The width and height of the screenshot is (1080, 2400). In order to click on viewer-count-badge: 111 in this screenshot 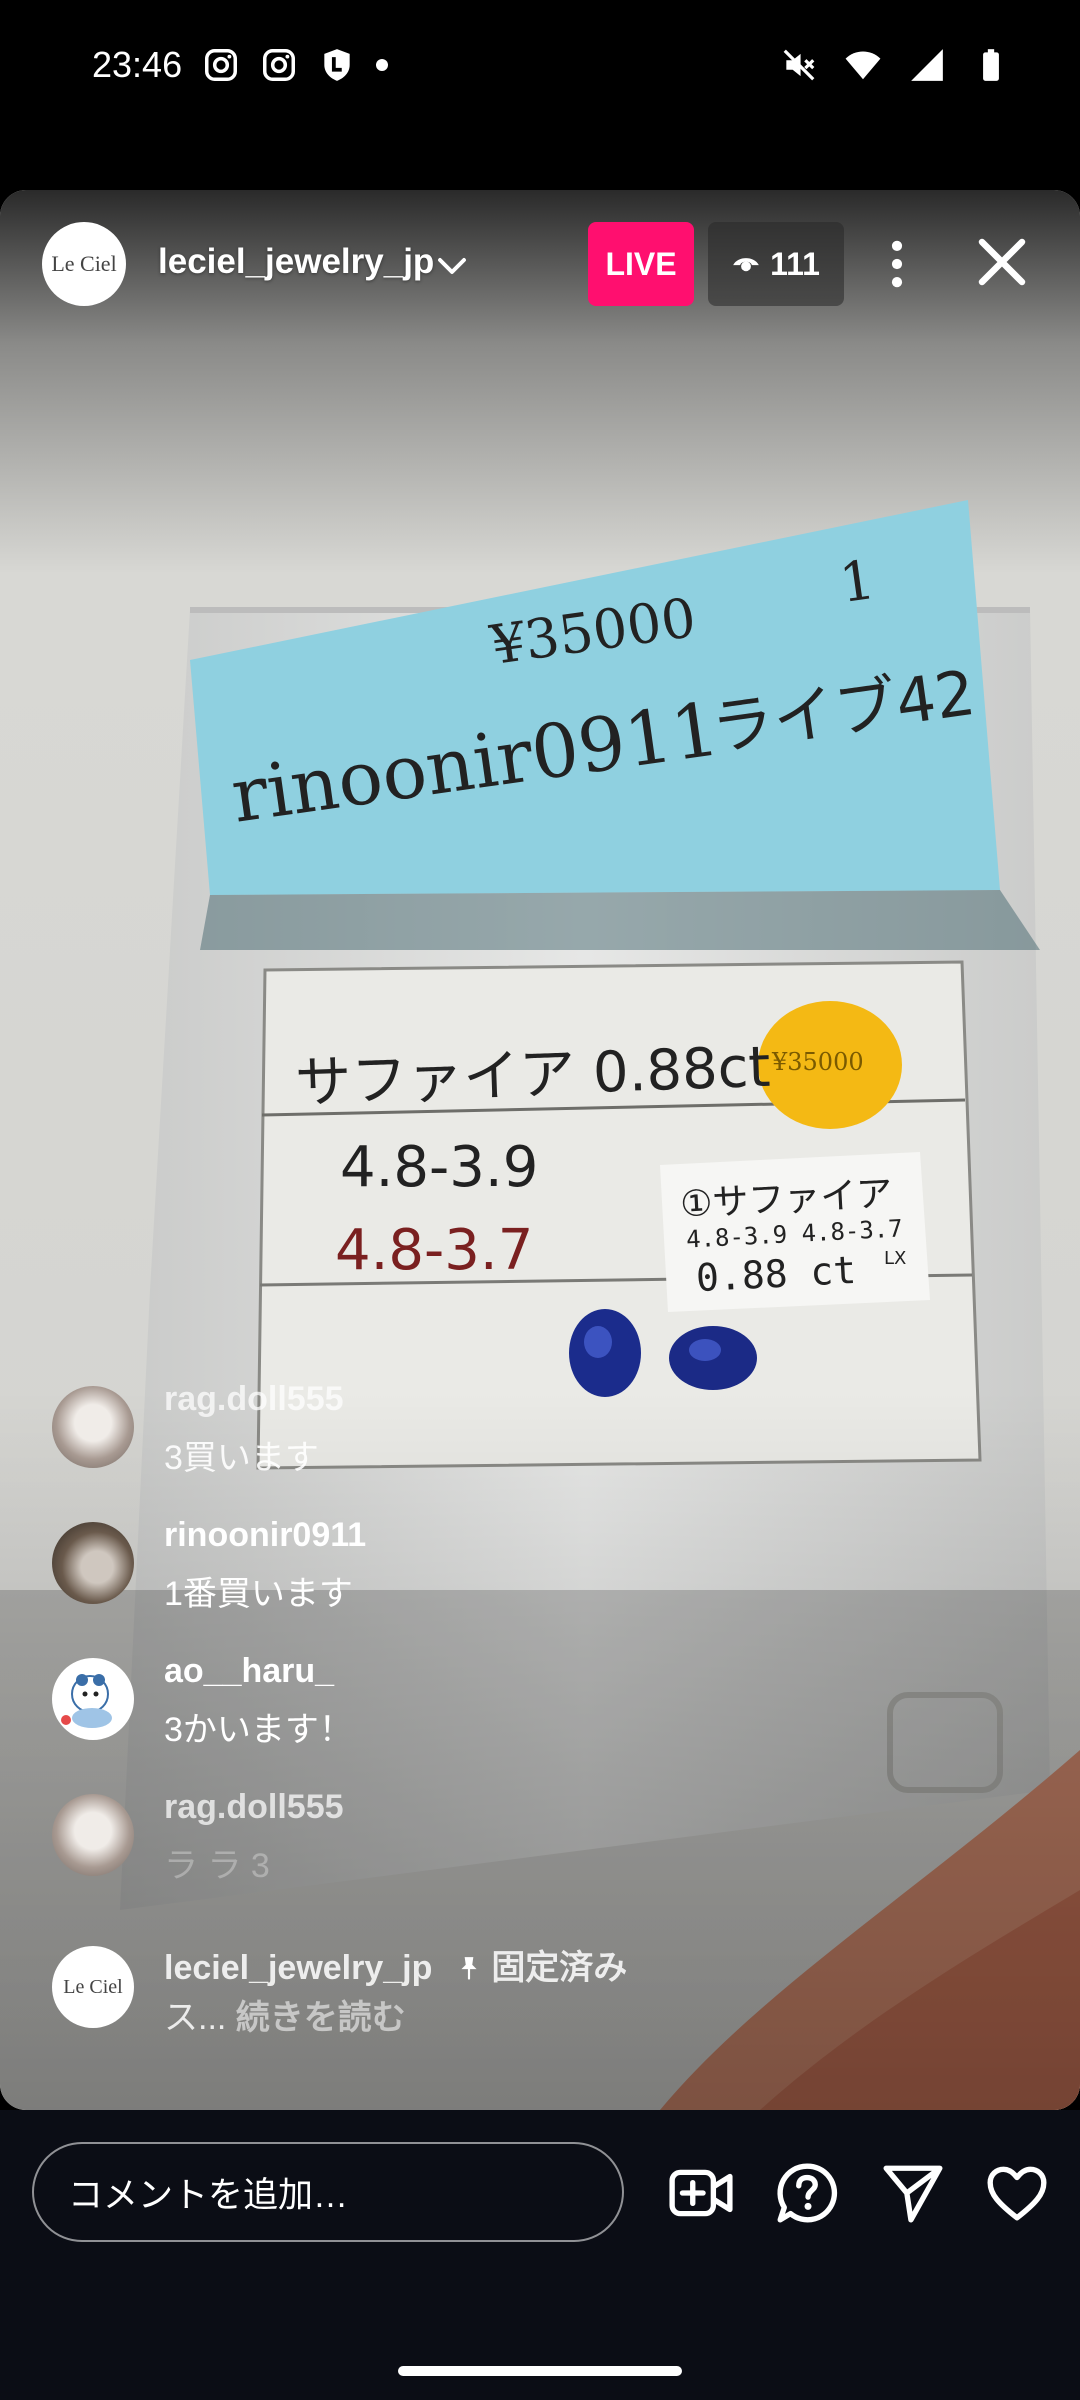, I will do `click(776, 264)`.